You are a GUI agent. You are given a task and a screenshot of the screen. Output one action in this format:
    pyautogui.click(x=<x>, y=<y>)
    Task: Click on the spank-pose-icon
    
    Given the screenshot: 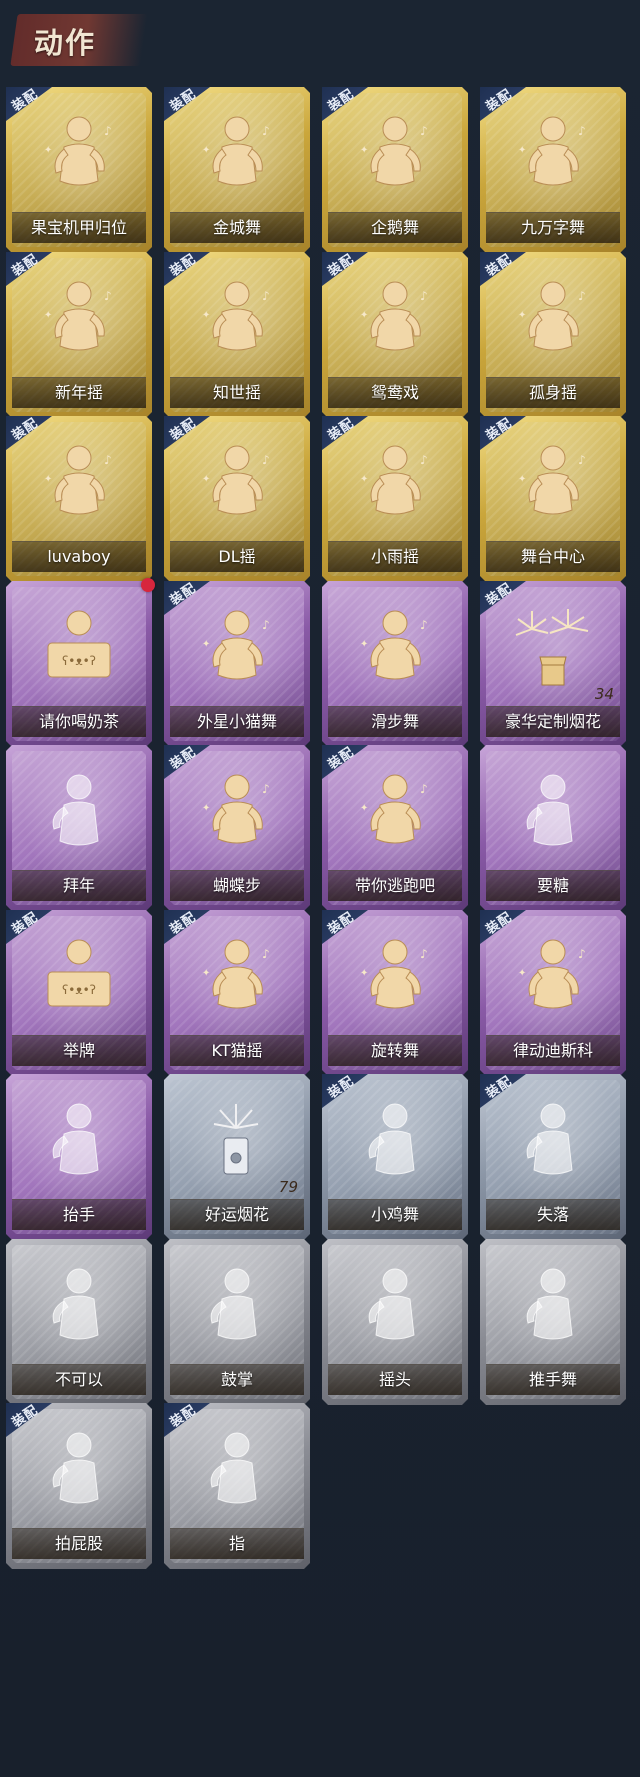 What is the action you would take?
    pyautogui.click(x=79, y=1471)
    